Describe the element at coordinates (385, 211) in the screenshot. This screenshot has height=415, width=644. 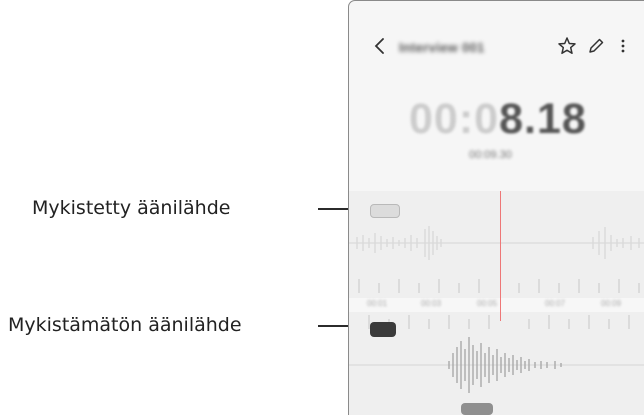
I see `muted-source-toggle` at that location.